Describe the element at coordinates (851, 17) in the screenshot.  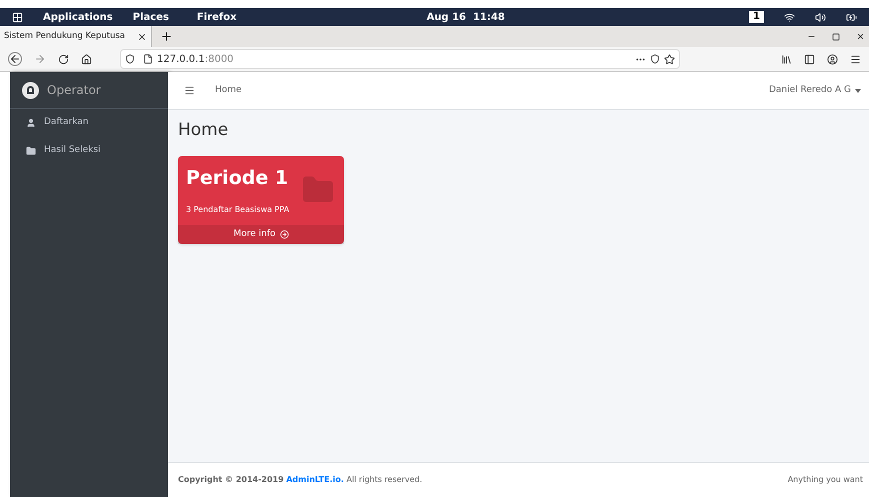
I see `battery-icon` at that location.